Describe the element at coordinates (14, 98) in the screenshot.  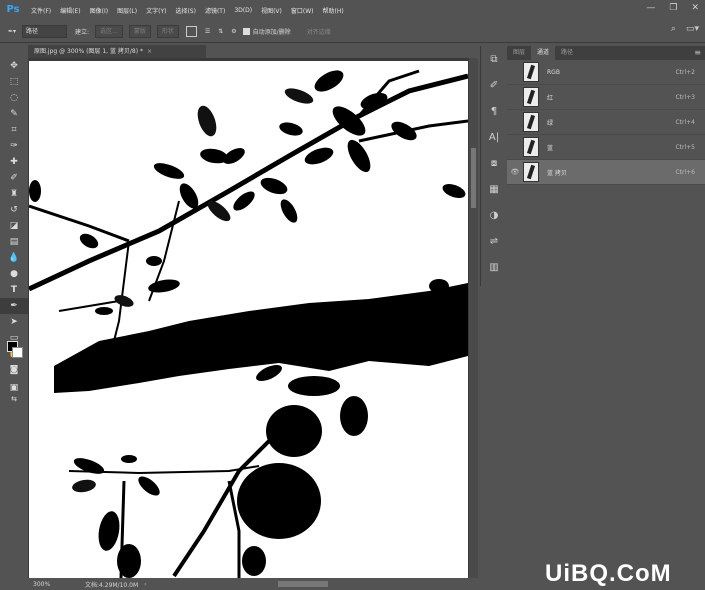
I see `lasso-tool-icon: ◌` at that location.